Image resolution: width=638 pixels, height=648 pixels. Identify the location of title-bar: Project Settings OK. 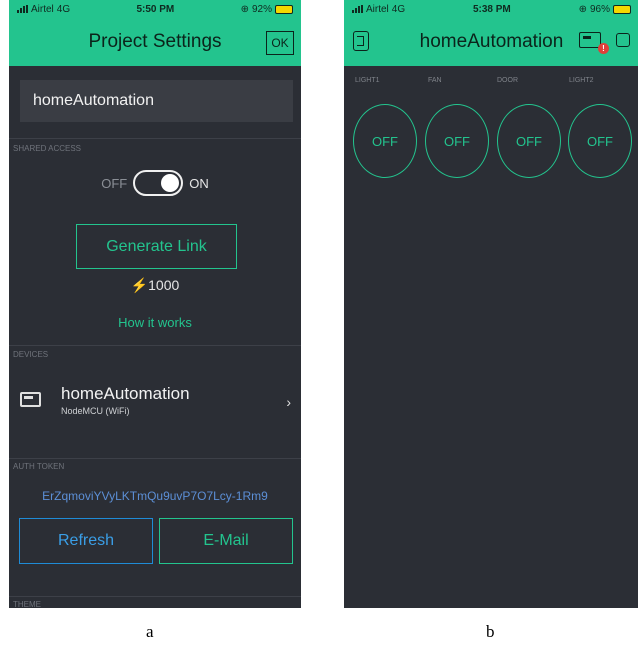
(155, 42).